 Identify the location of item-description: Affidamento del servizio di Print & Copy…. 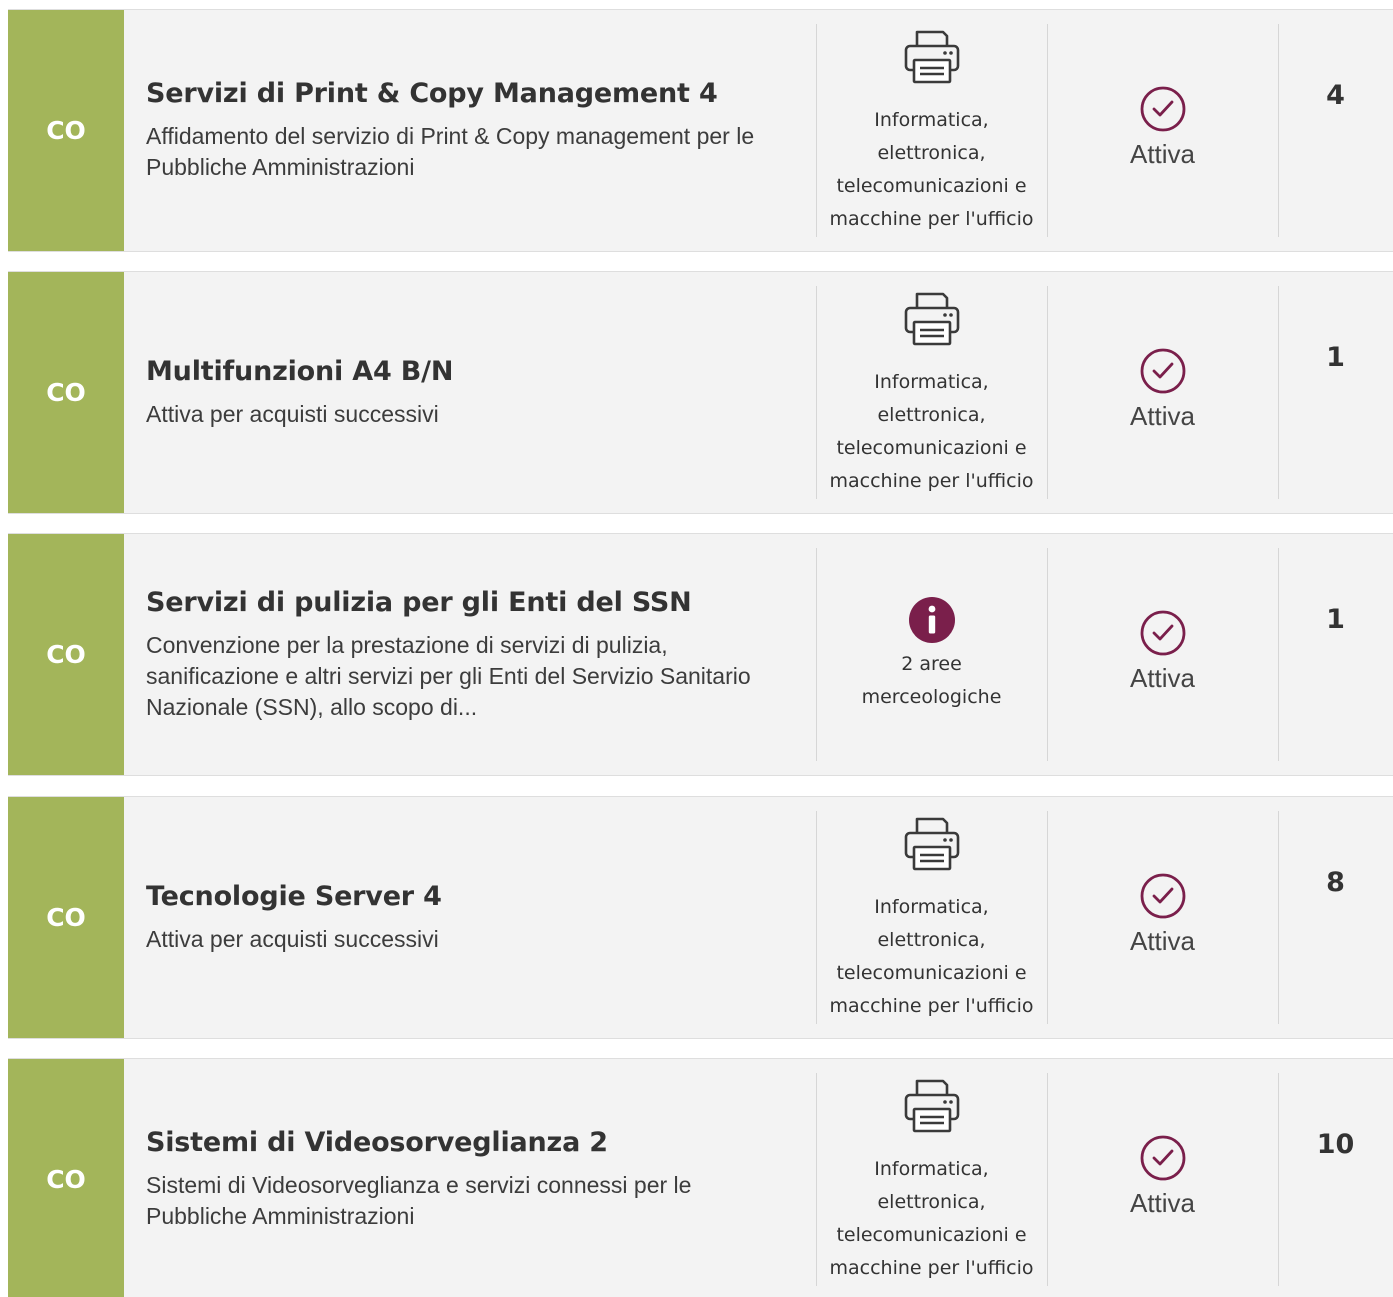
(450, 151).